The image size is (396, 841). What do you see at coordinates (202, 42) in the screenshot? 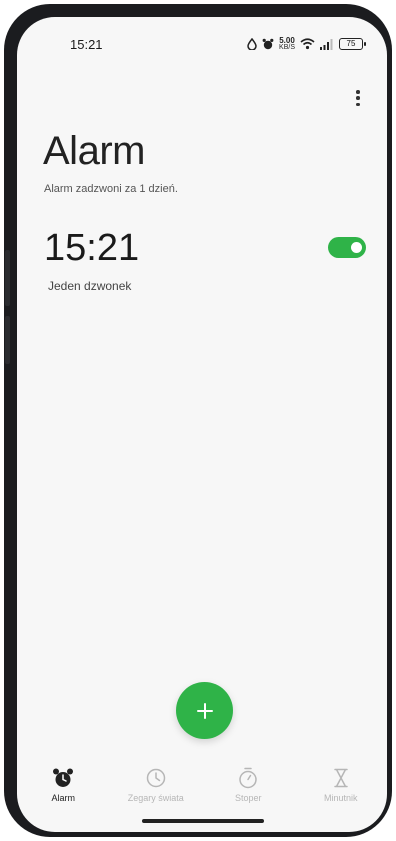
I see `status-bar: 15:21 5.00 KB/S 75` at bounding box center [202, 42].